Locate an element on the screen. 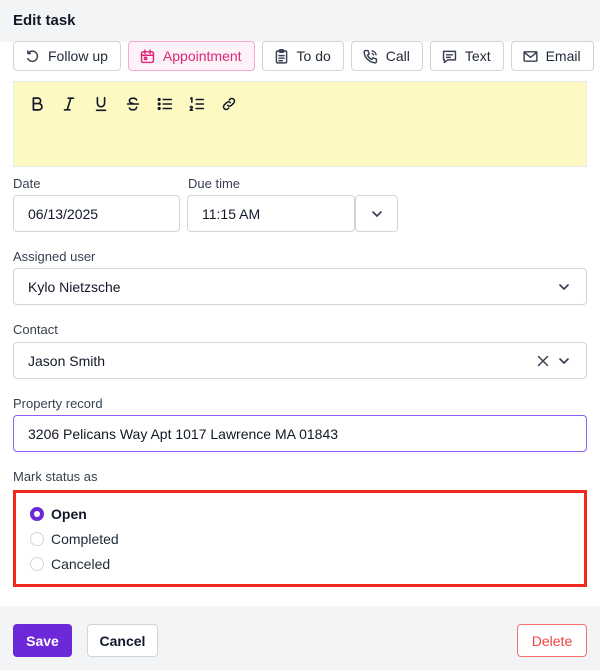  task-type-label: Text is located at coordinates (477, 56).